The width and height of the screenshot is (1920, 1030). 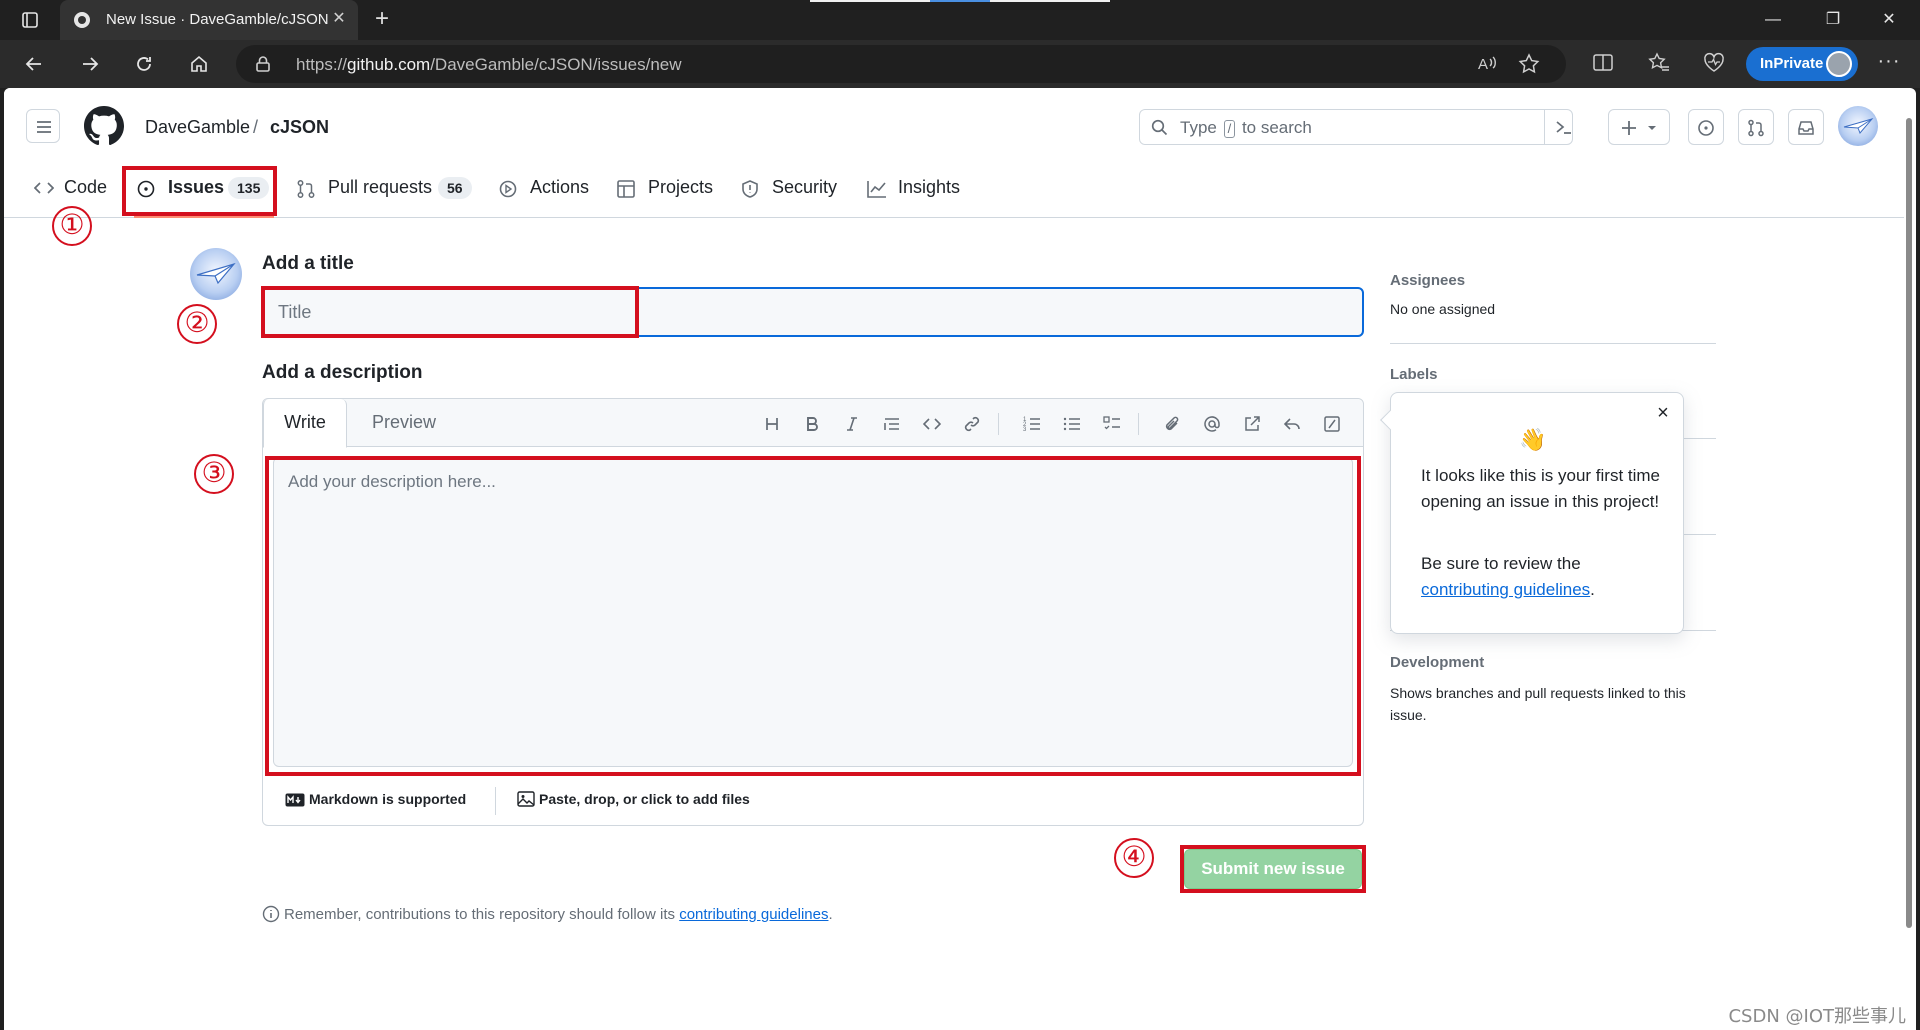 What do you see at coordinates (1437, 662) in the screenshot?
I see `development-heading: Development` at bounding box center [1437, 662].